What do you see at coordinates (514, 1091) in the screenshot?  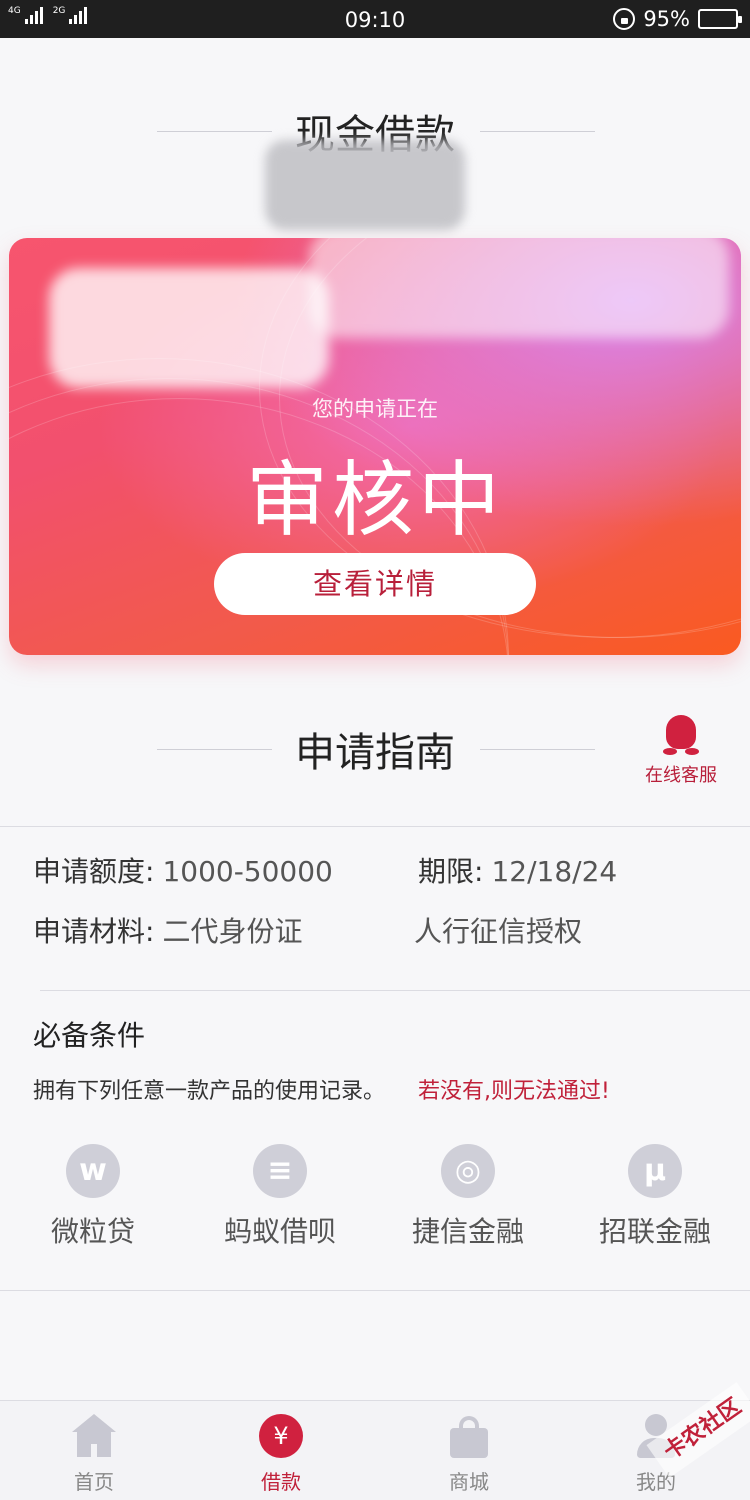 I see `requirements-warning: 若没有,则无法通过!` at bounding box center [514, 1091].